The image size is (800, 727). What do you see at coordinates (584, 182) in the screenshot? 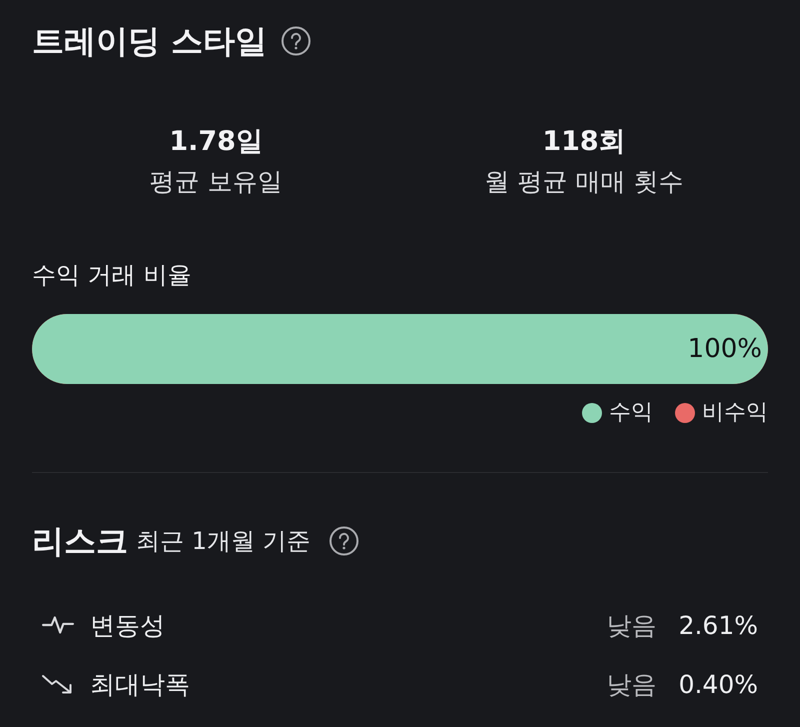
I see `stat-label: 월 평균 매매 횟수` at bounding box center [584, 182].